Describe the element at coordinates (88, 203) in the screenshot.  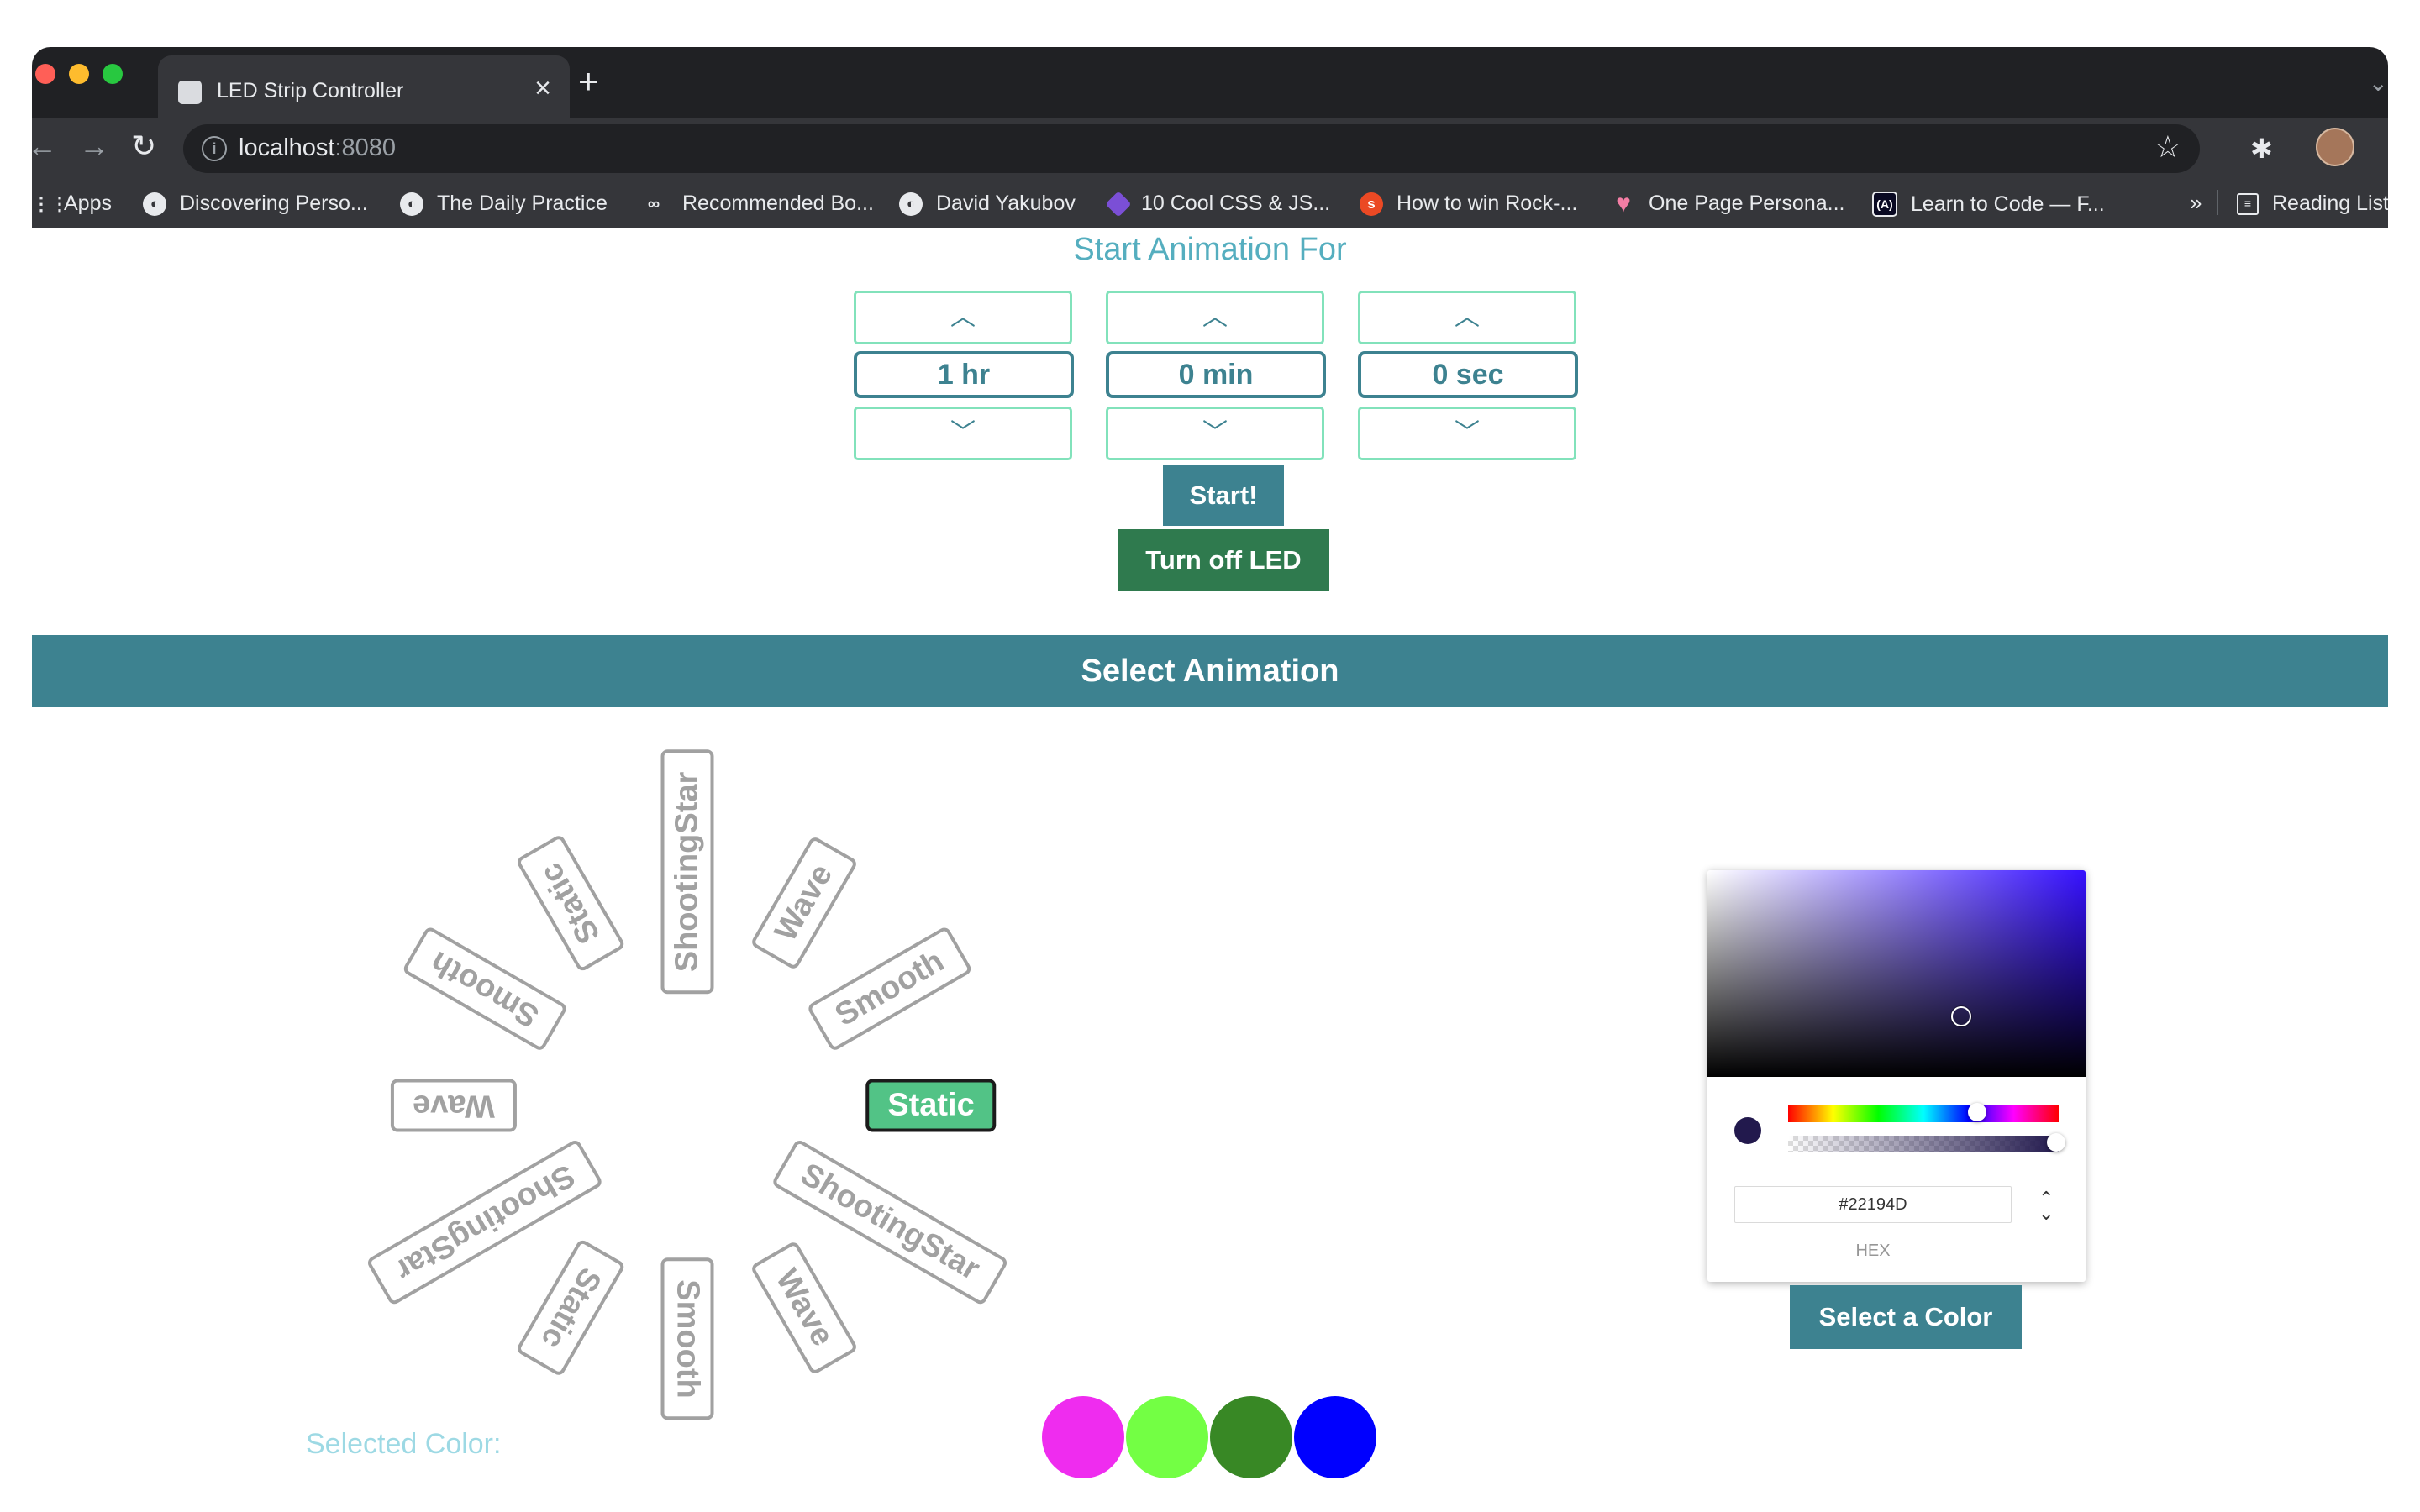
I see `bookmark-label: Apps` at that location.